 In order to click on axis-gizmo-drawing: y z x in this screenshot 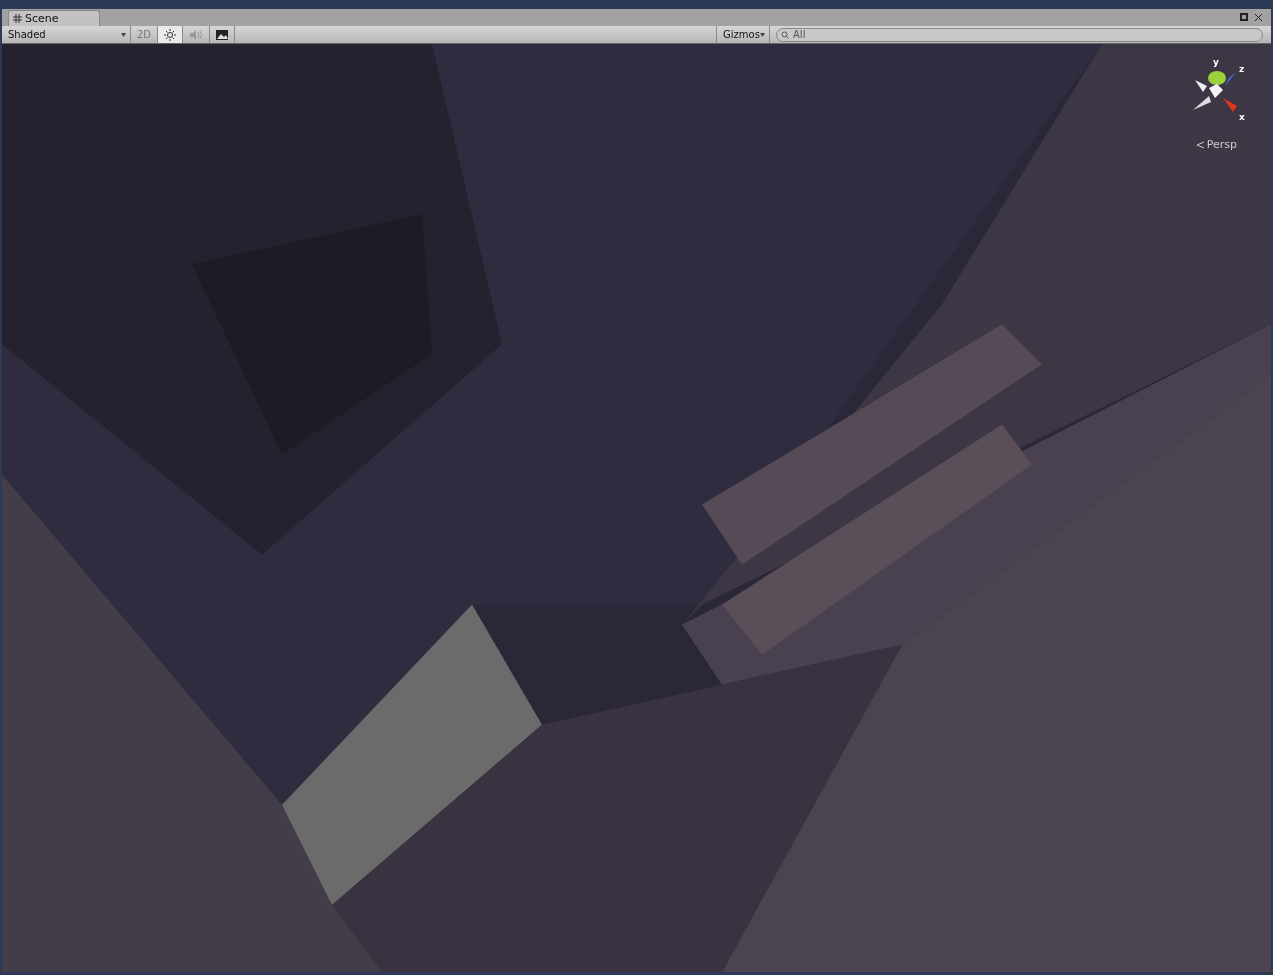, I will do `click(1220, 89)`.